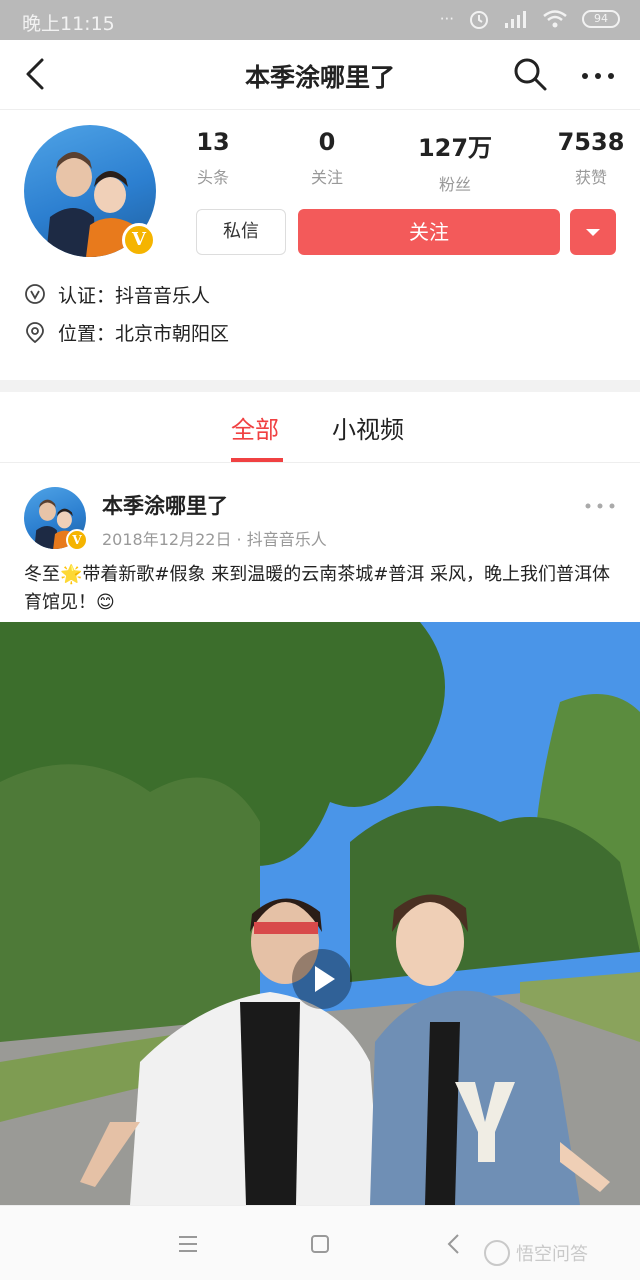  What do you see at coordinates (368, 427) in the screenshot?
I see `tab-short-video: 小视频` at bounding box center [368, 427].